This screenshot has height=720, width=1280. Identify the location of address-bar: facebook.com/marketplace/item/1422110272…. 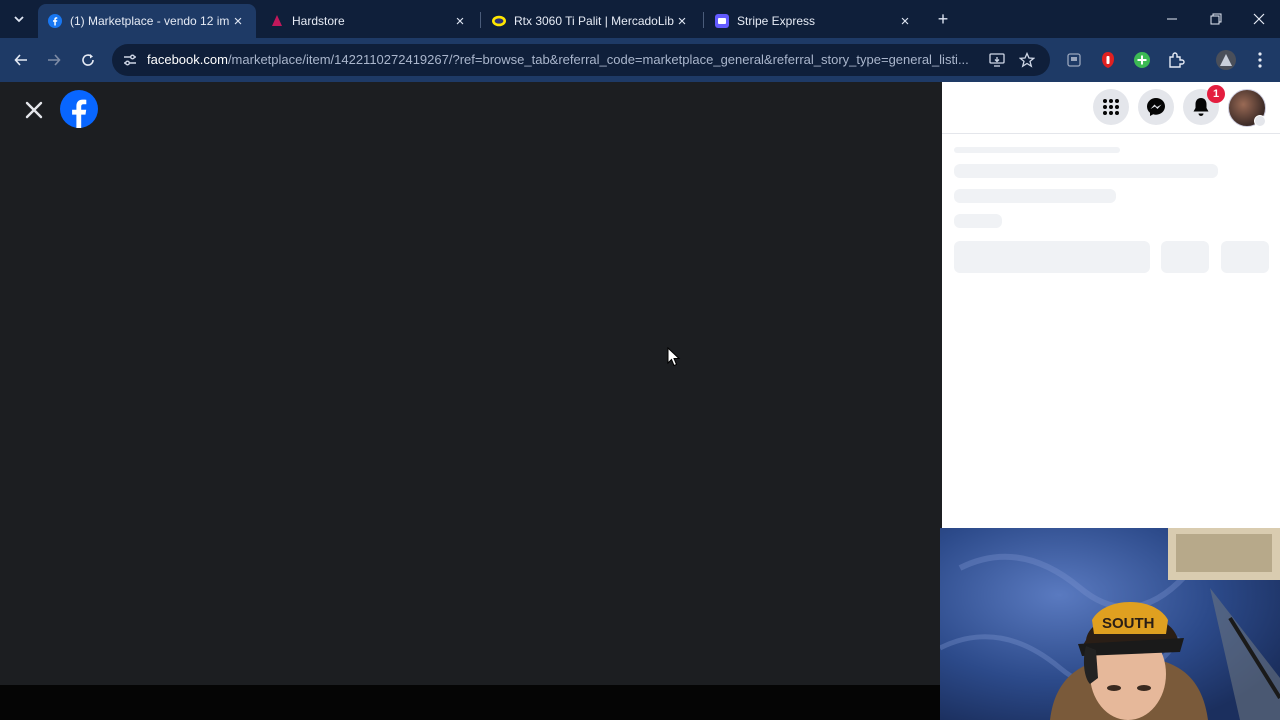
(581, 60).